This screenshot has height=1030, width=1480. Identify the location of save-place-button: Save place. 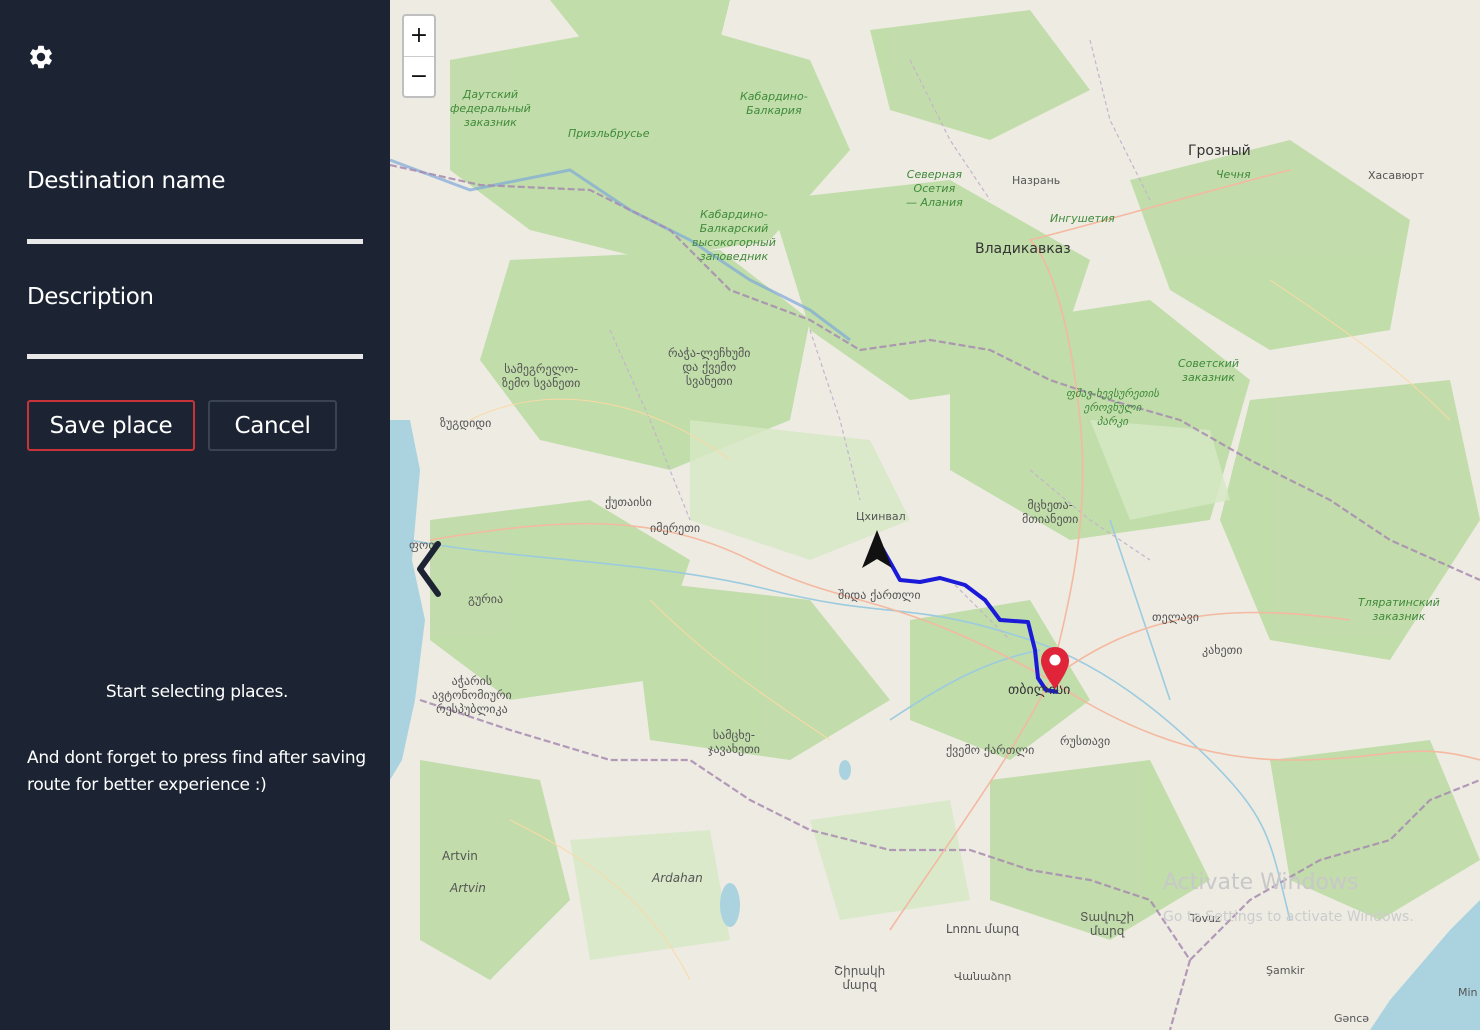
(111, 425).